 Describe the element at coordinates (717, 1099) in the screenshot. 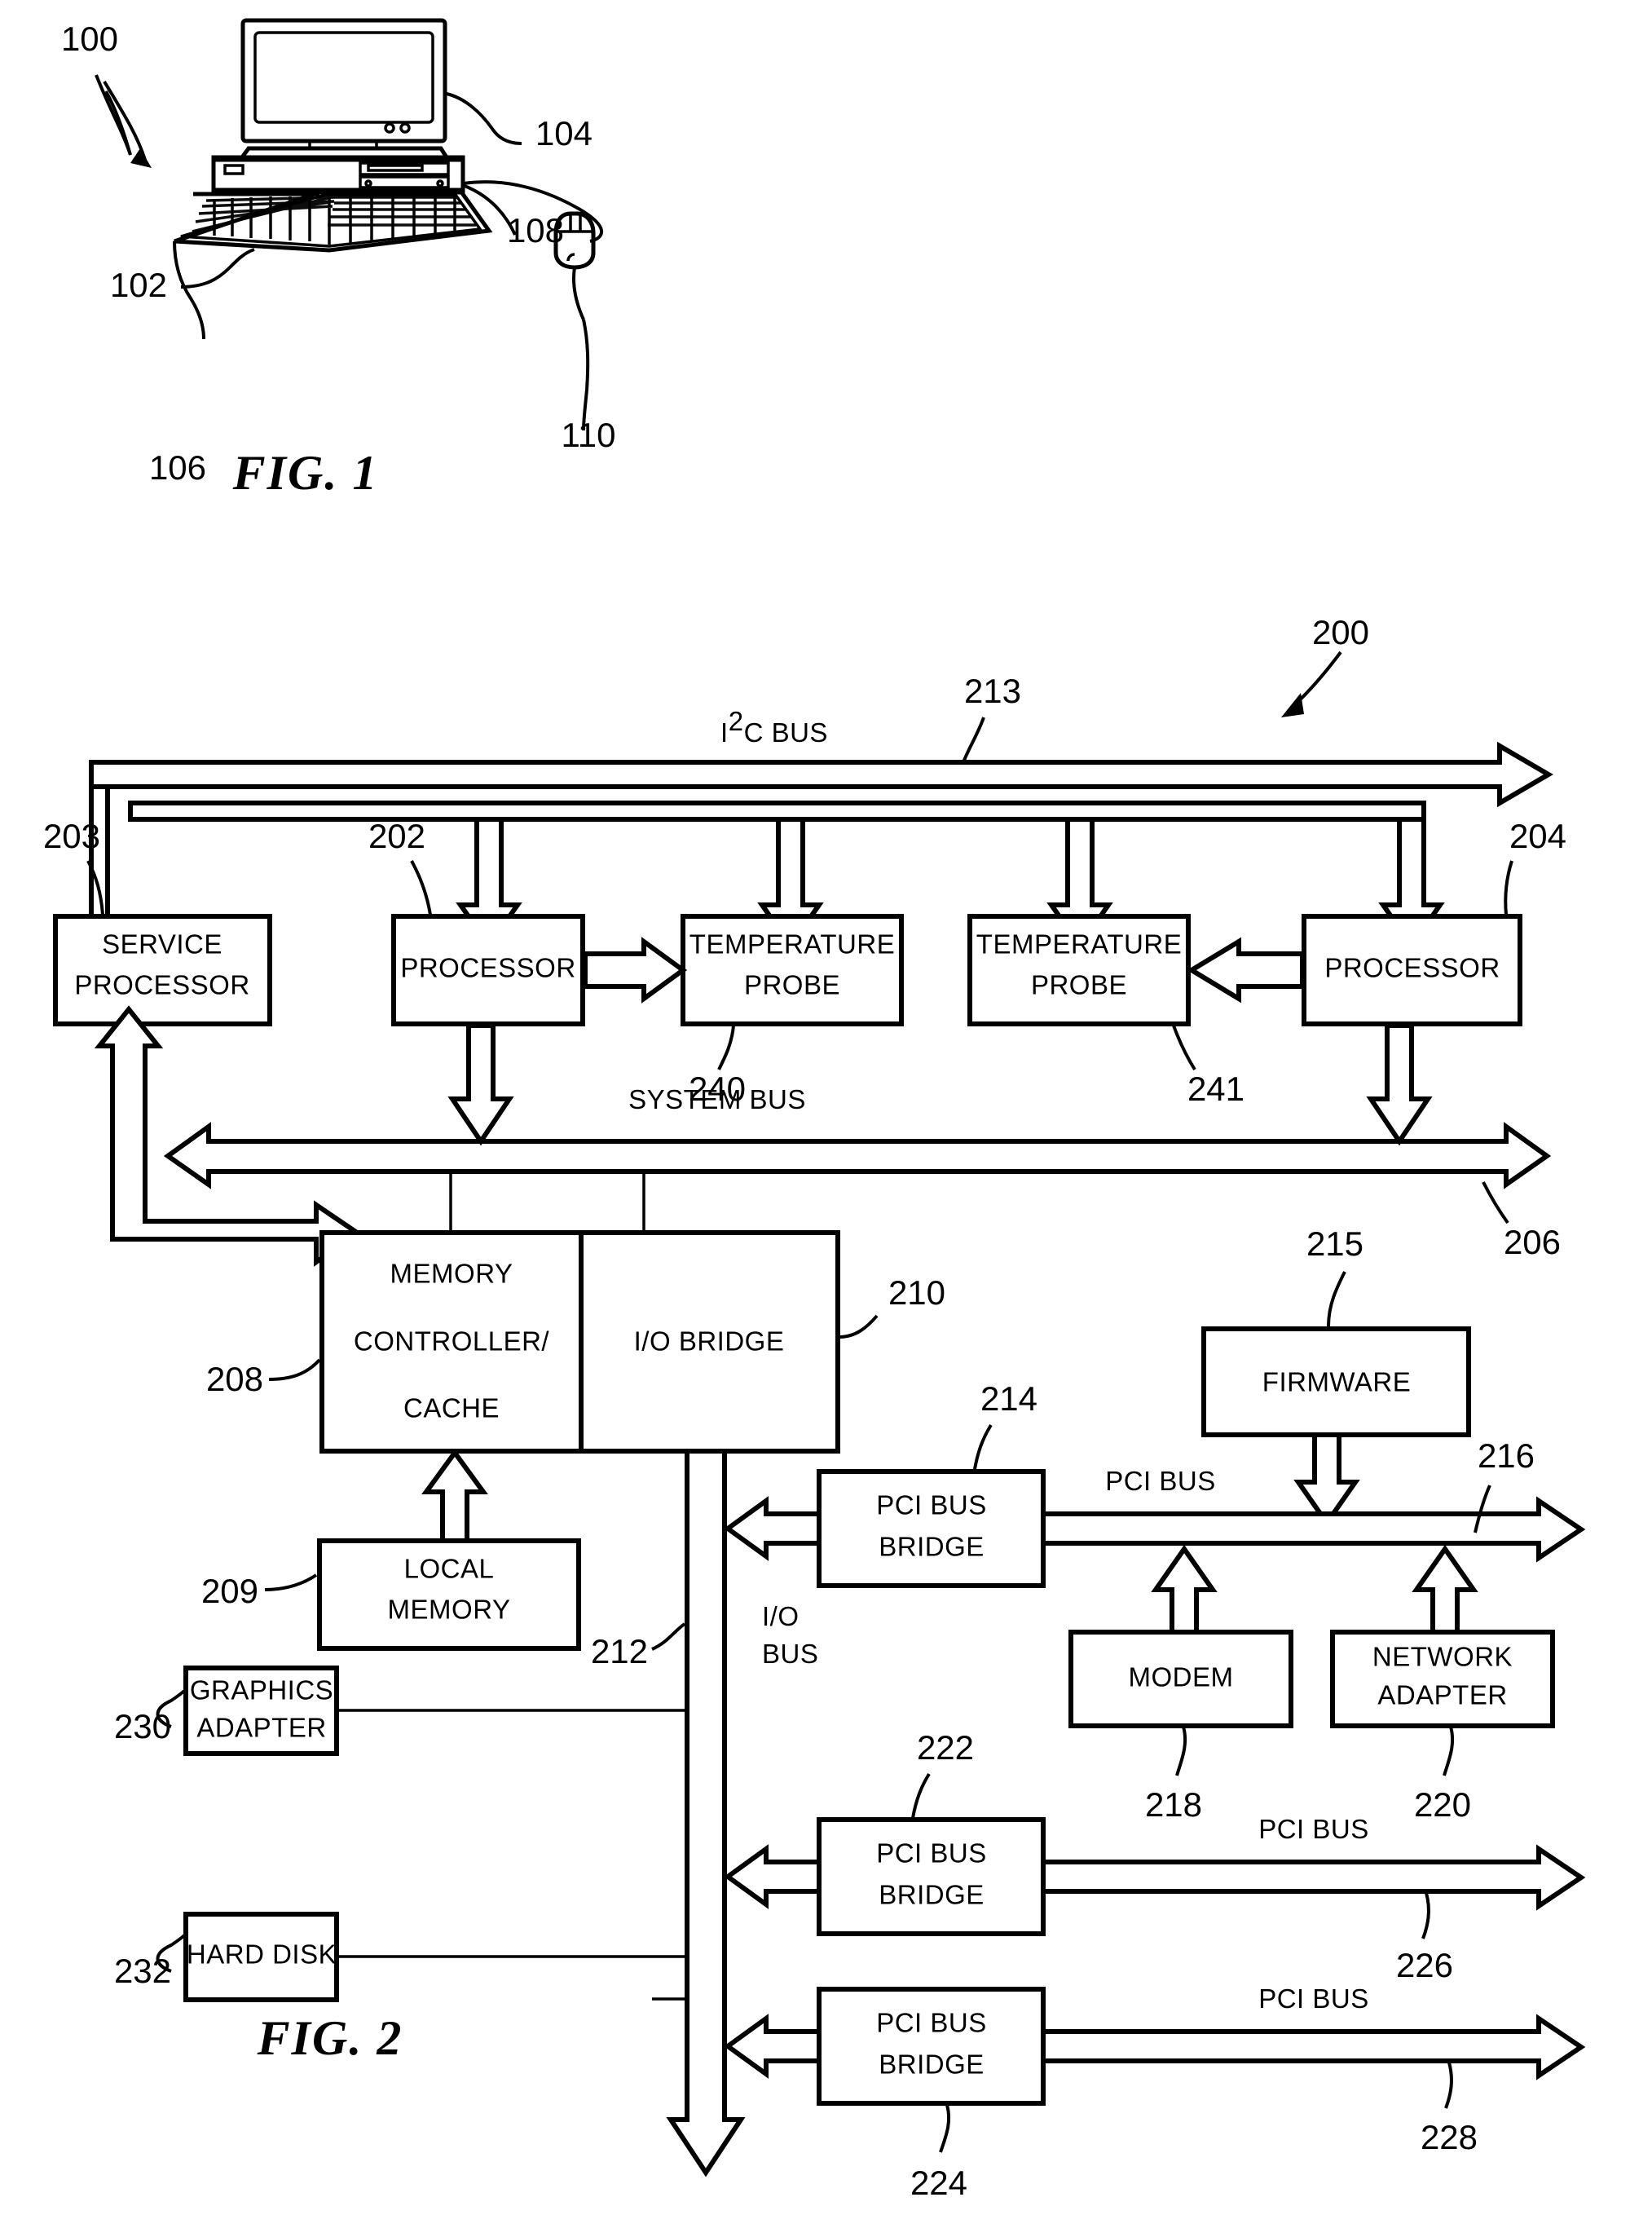

I see `system-bus-label: SYSTEM BUS` at that location.